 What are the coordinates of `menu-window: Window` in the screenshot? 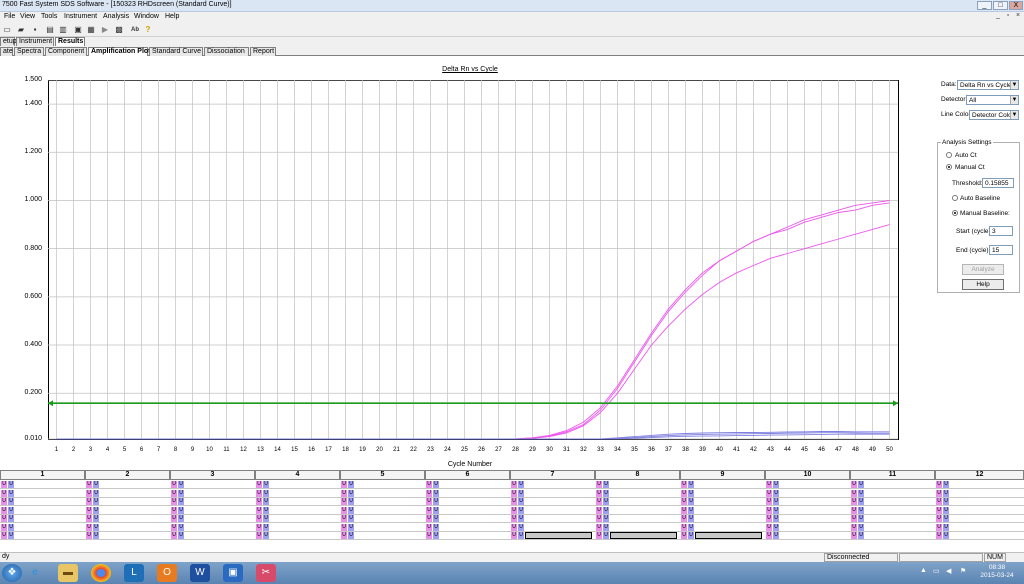 It's located at (146, 16).